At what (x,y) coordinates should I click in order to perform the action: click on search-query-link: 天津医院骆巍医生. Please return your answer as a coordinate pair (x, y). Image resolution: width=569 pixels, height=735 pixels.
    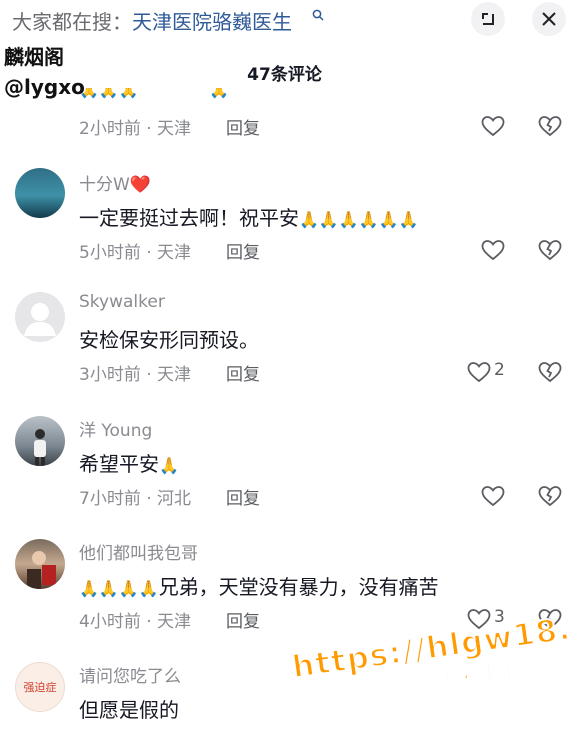
    Looking at the image, I should click on (212, 22).